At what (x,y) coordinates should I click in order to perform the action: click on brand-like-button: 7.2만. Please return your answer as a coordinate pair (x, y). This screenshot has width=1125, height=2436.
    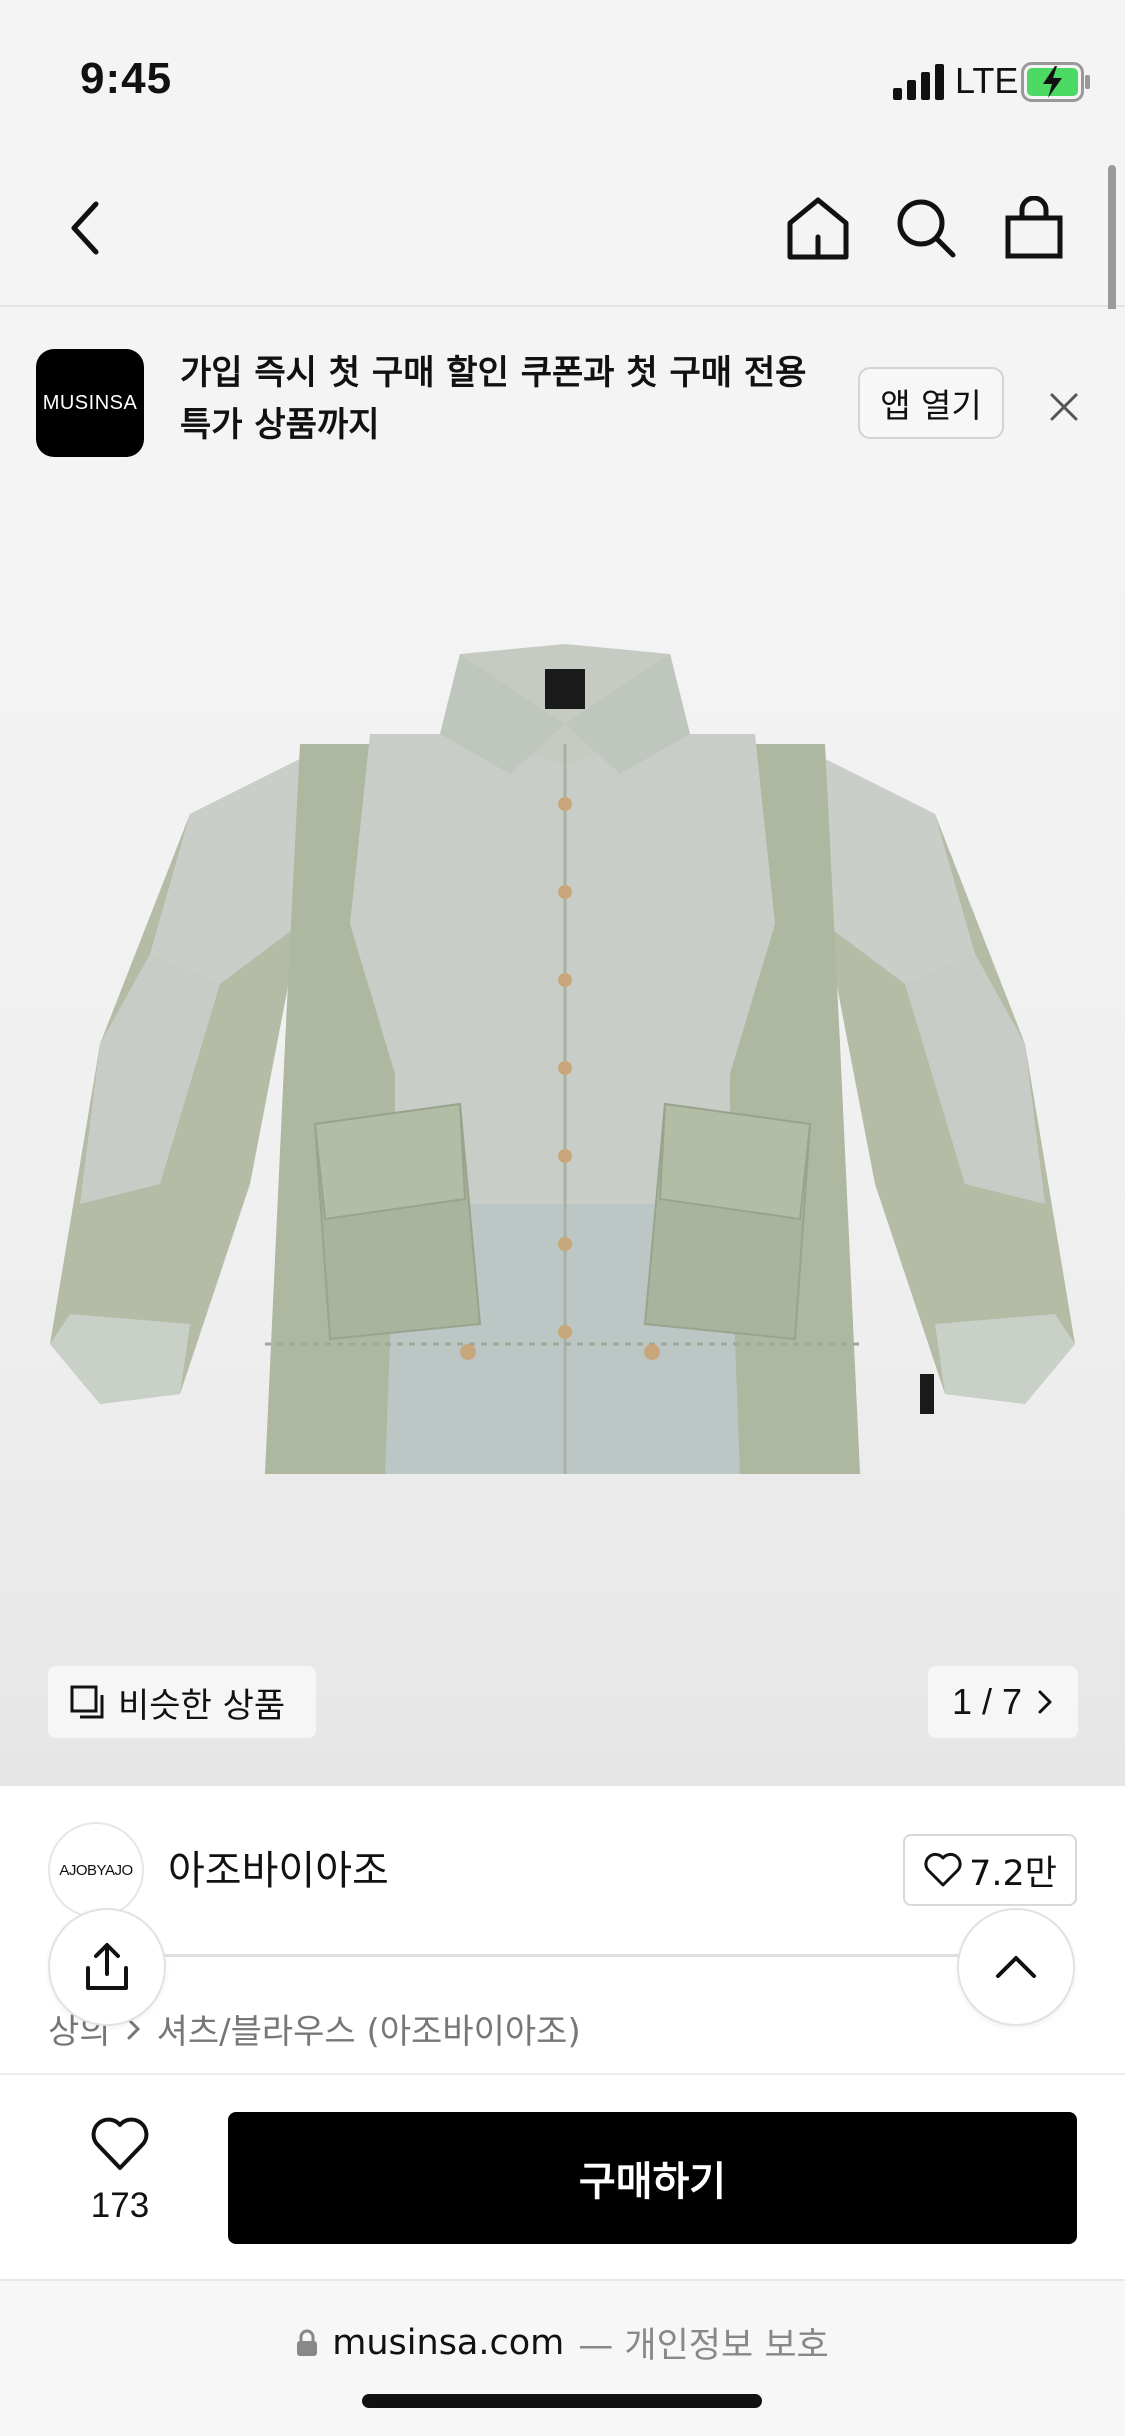
    Looking at the image, I should click on (990, 1870).